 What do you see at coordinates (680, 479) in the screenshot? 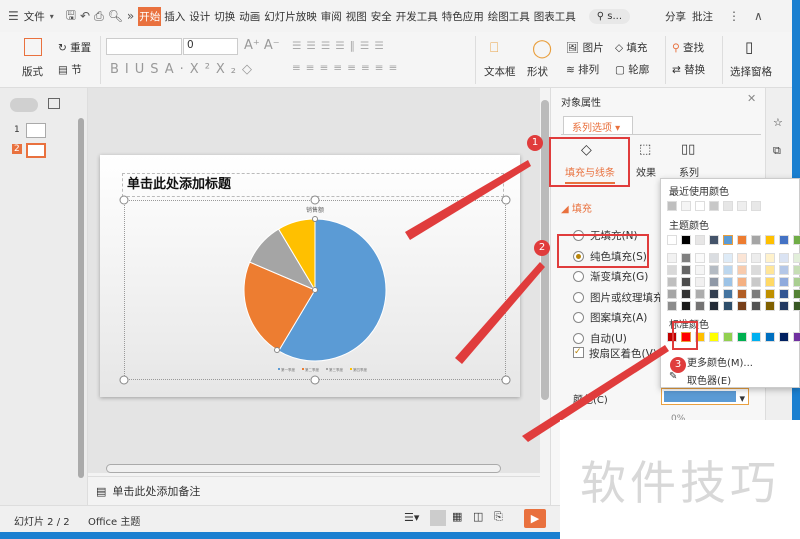
I see `watermark: 软件技巧` at bounding box center [680, 479].